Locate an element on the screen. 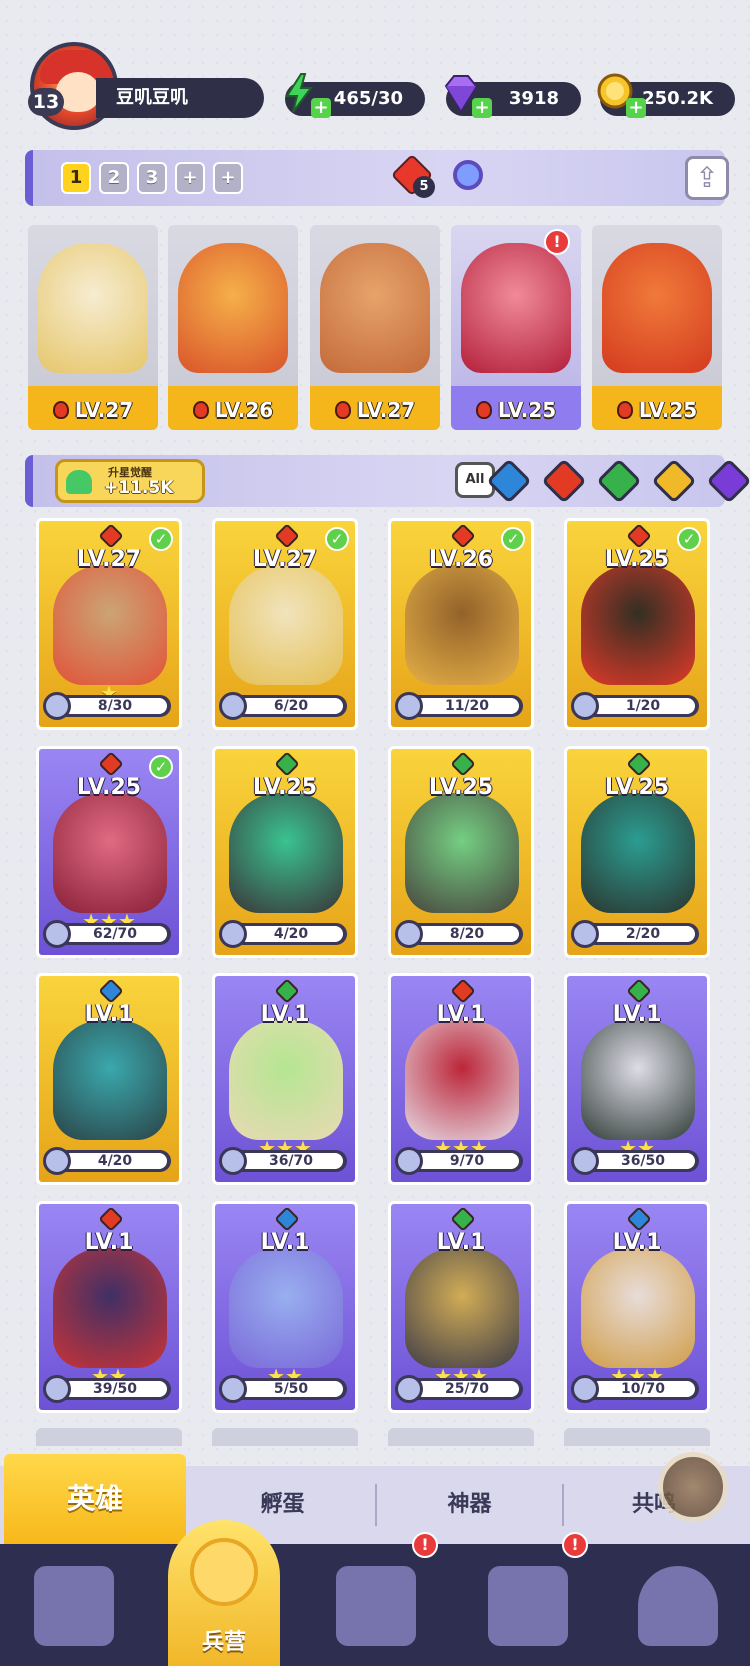 The image size is (750, 1666). tab-artifact: 神器 is located at coordinates (469, 1505).